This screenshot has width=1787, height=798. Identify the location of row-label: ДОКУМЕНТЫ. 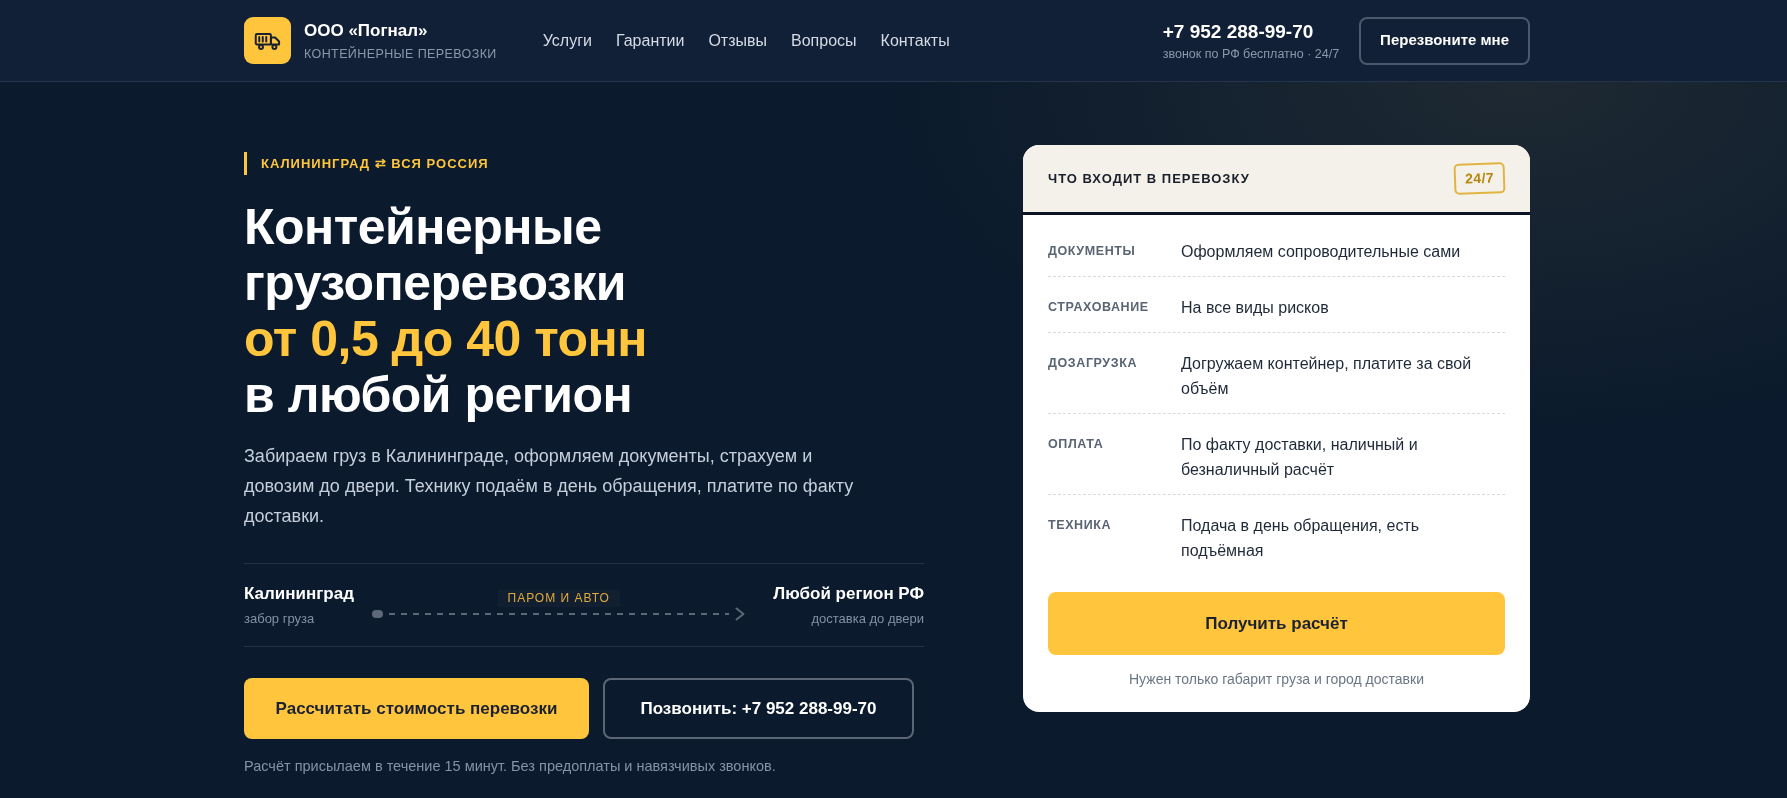
(1092, 251).